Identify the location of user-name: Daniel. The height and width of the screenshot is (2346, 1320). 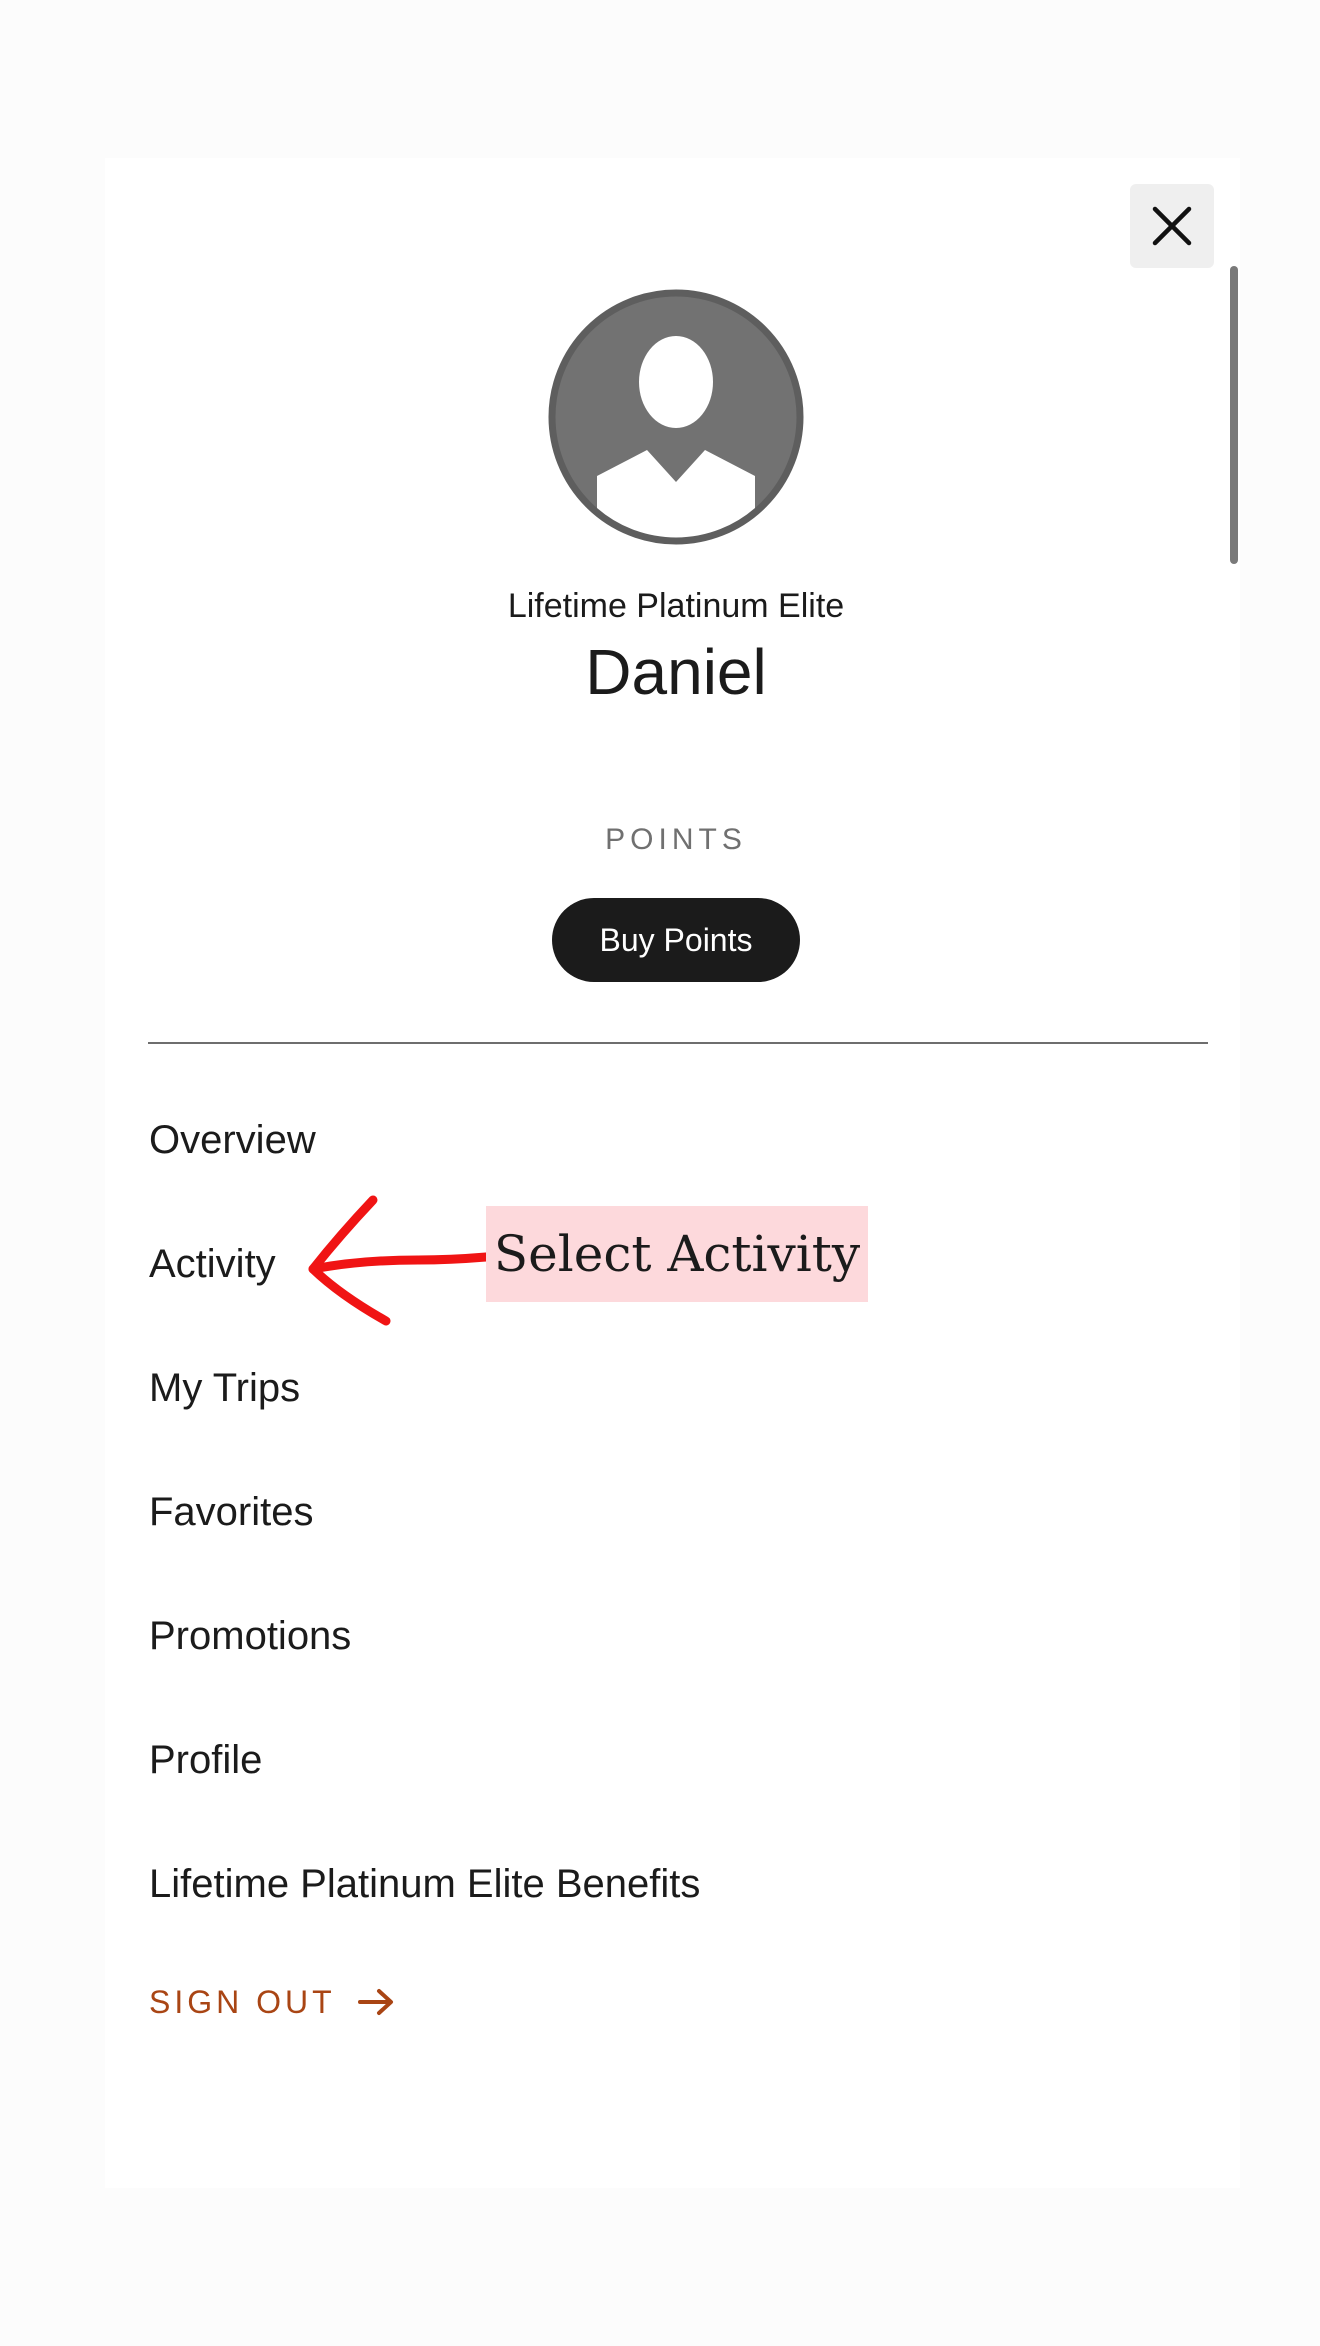
(676, 672).